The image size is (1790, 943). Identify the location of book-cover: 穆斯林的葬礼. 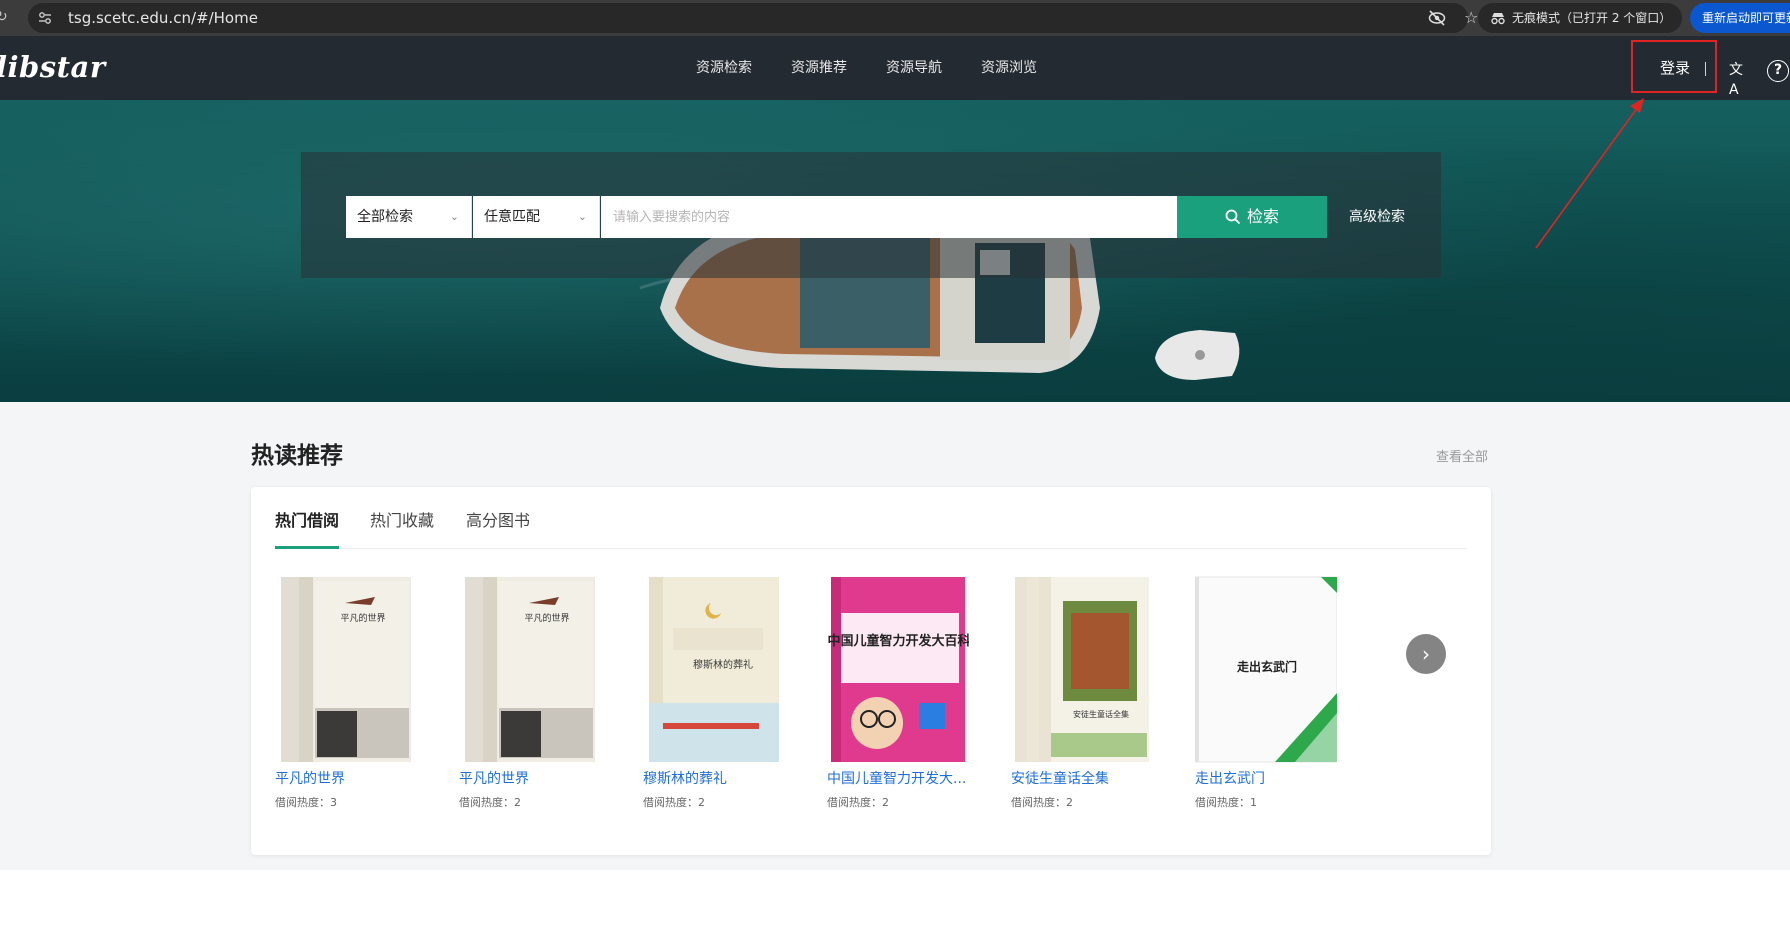
(714, 668).